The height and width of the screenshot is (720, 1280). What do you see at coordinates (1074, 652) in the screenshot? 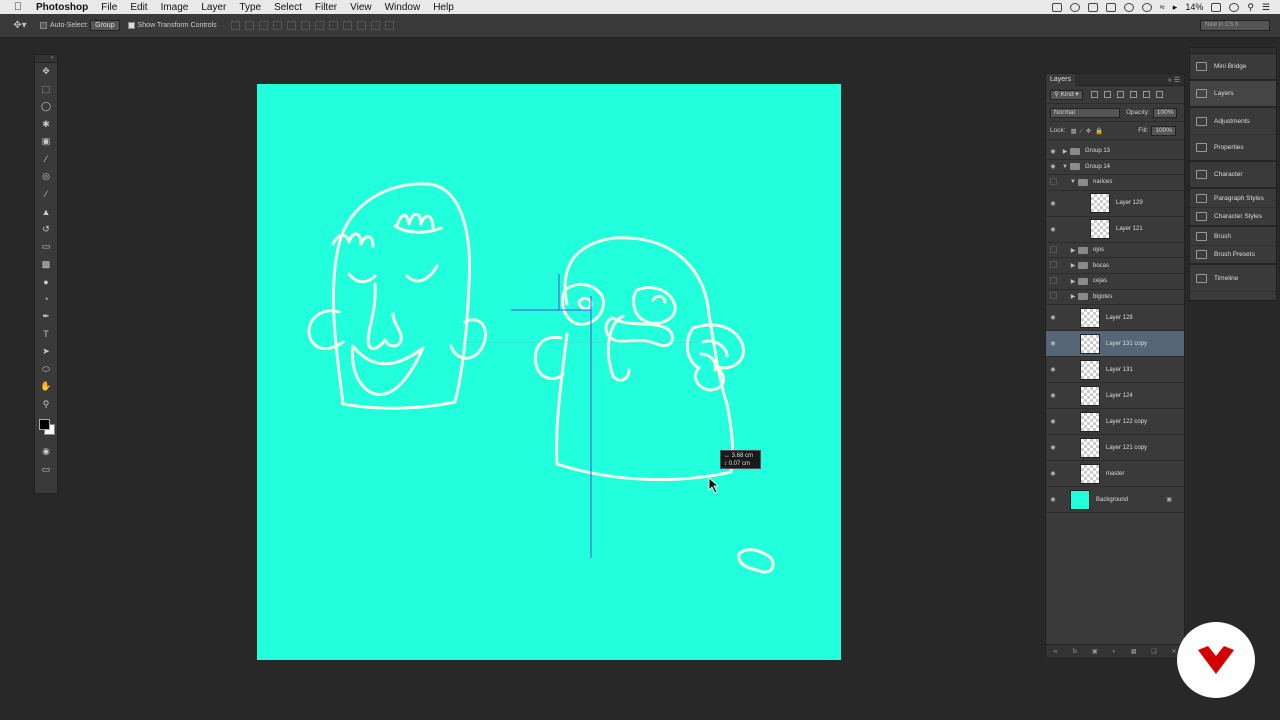
I see `layer-style-icon: fx` at bounding box center [1074, 652].